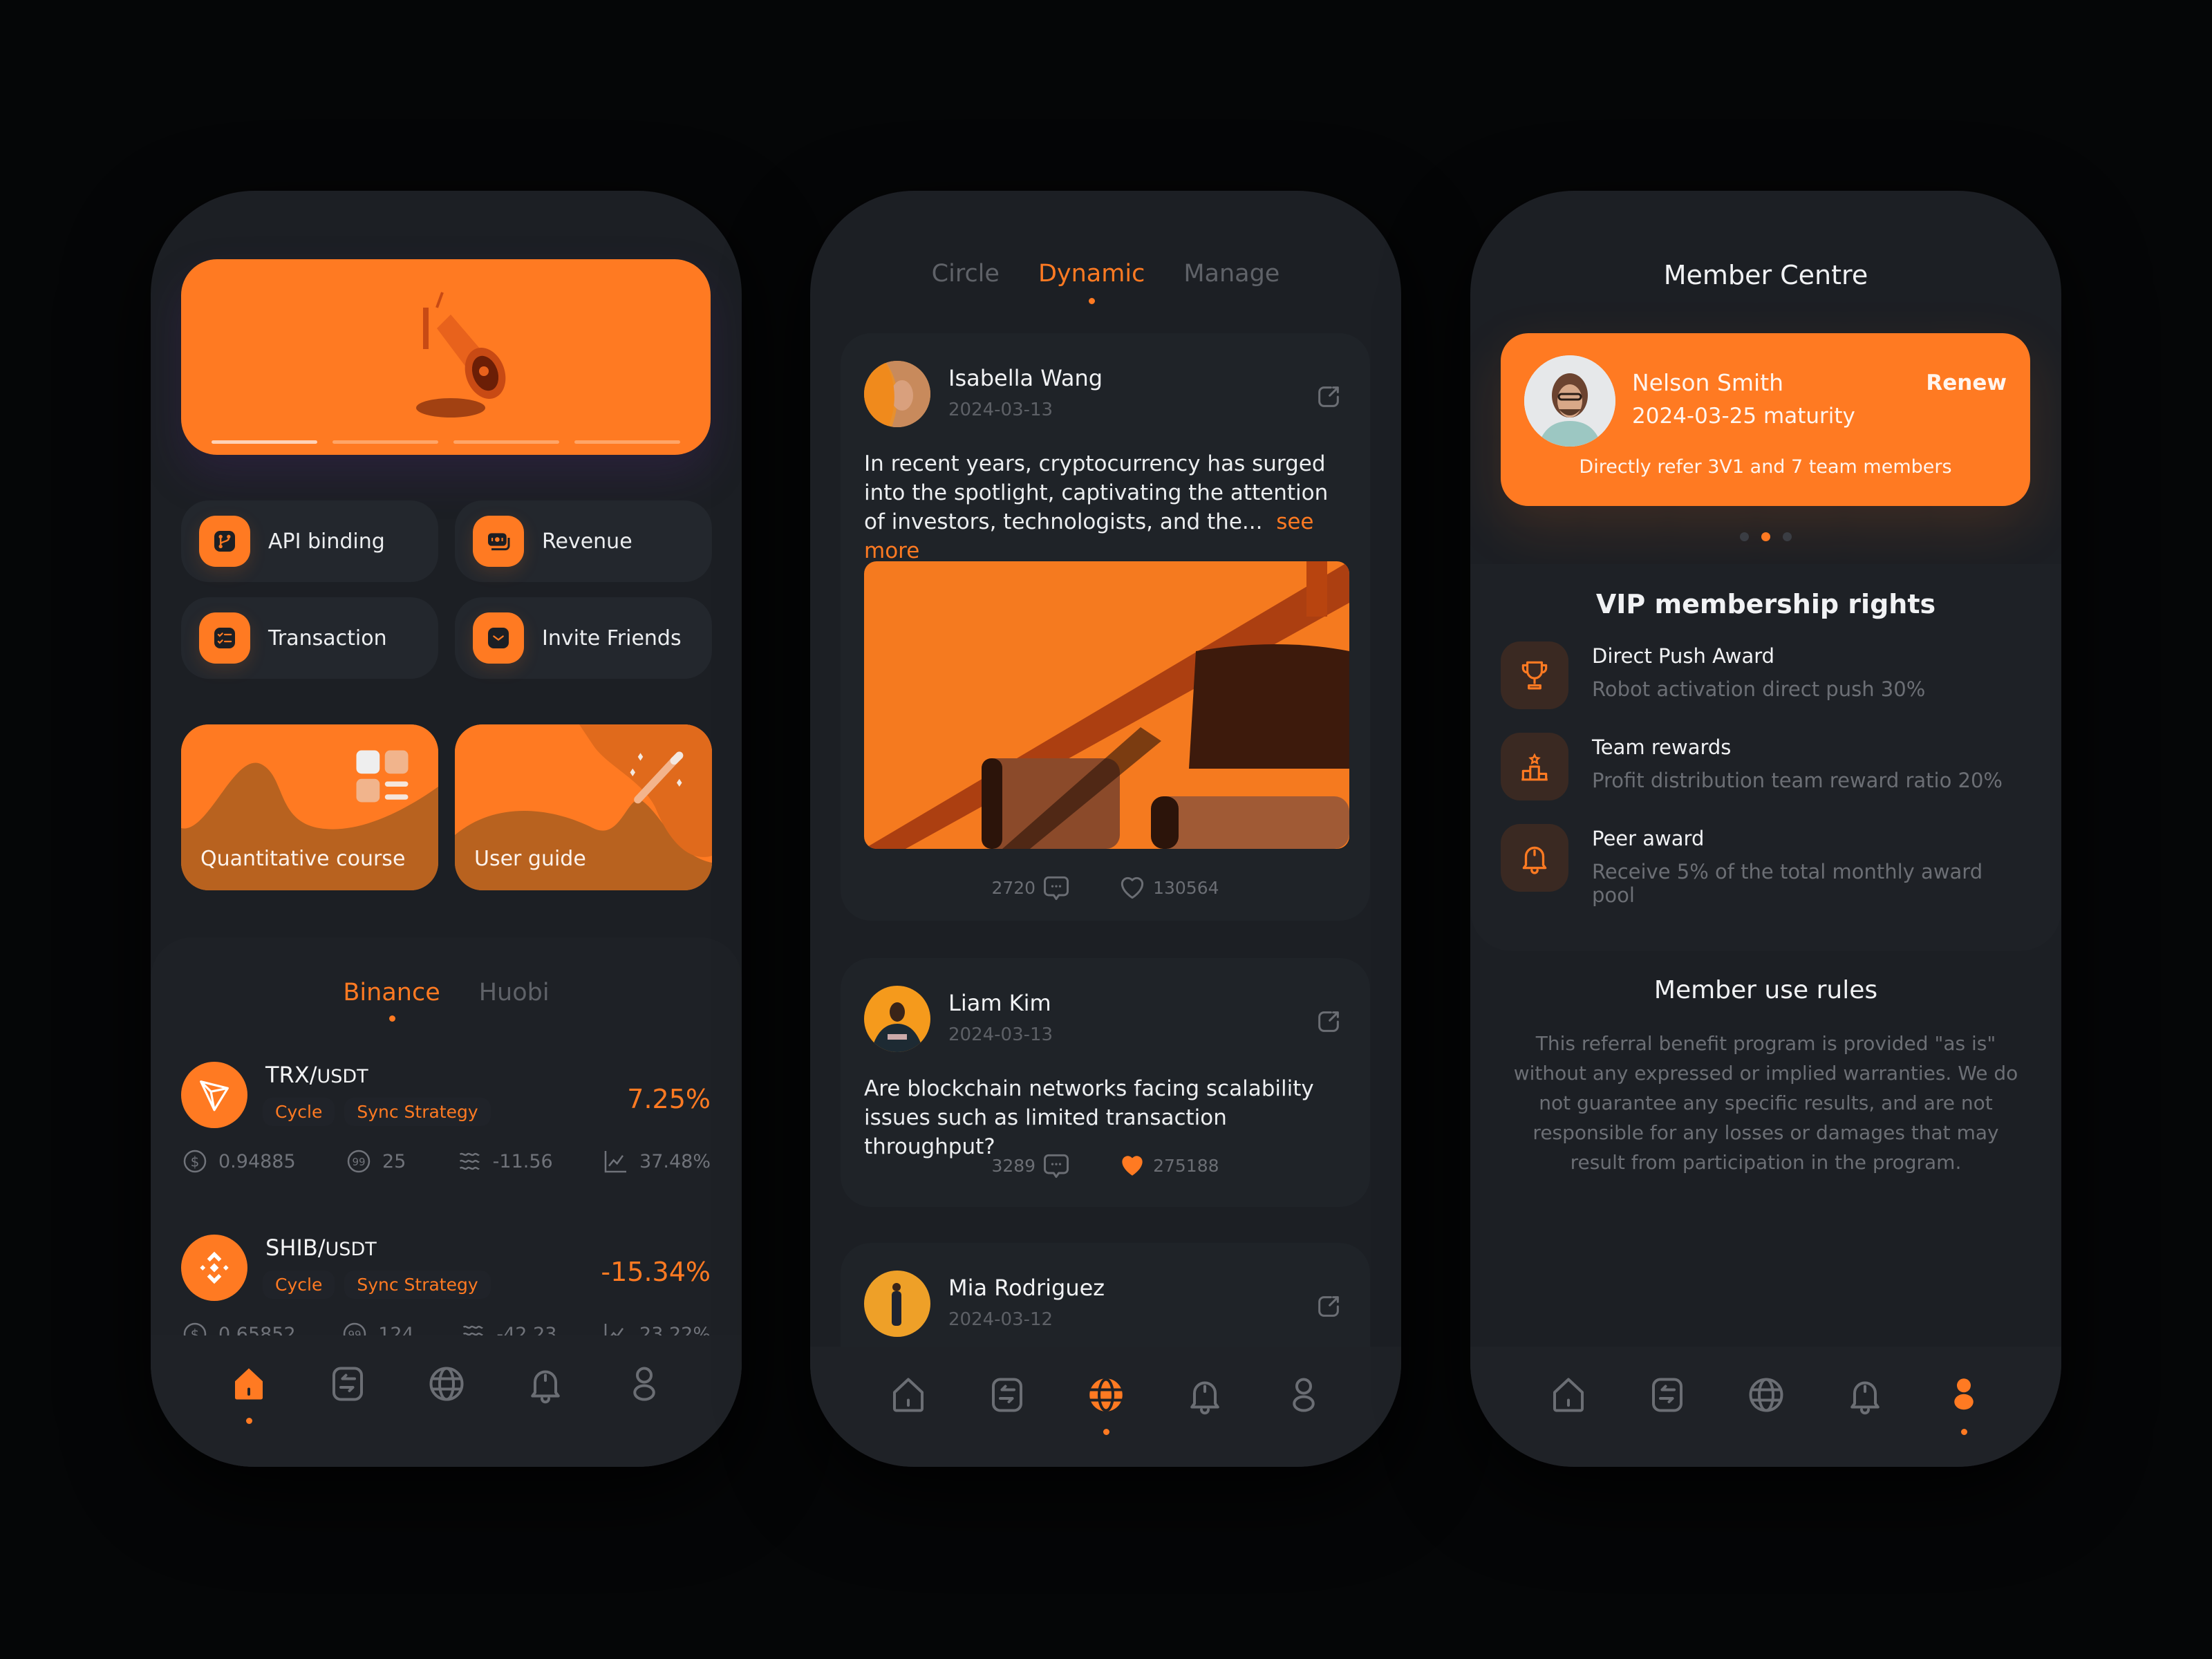 The width and height of the screenshot is (2212, 1659). Describe the element at coordinates (999, 1003) in the screenshot. I see `author-name: Liam Kim` at that location.